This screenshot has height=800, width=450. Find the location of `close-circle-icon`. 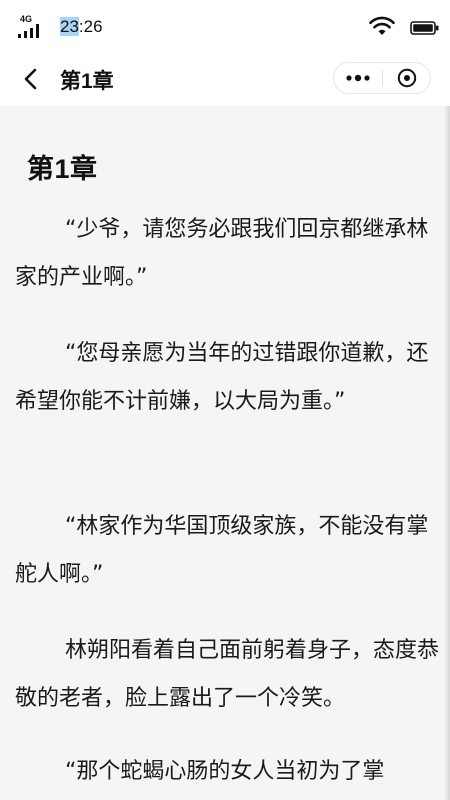

close-circle-icon is located at coordinates (407, 78).